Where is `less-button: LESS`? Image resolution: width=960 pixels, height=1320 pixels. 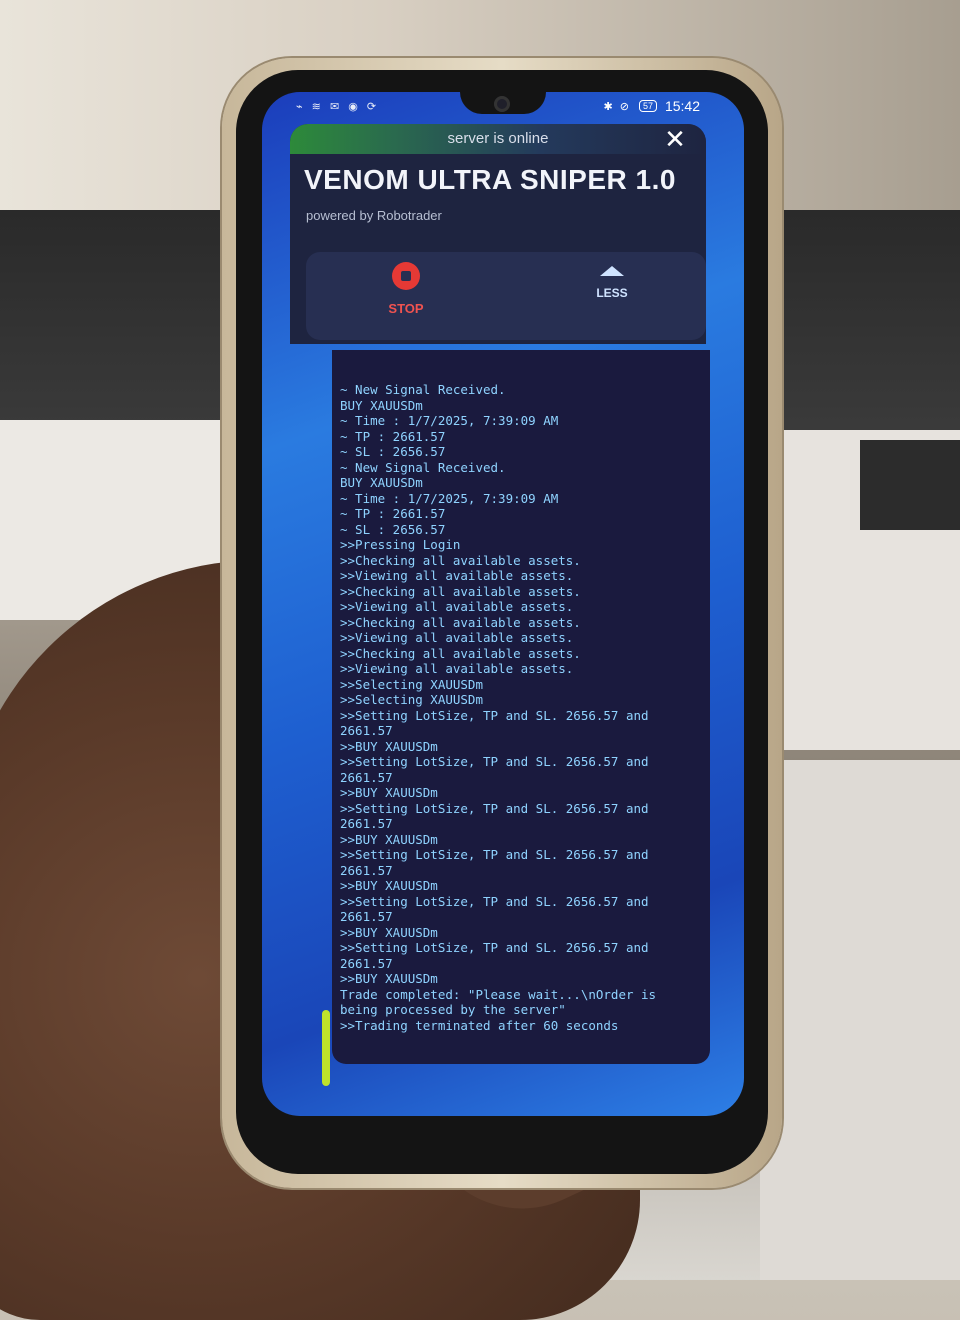 less-button: LESS is located at coordinates (612, 283).